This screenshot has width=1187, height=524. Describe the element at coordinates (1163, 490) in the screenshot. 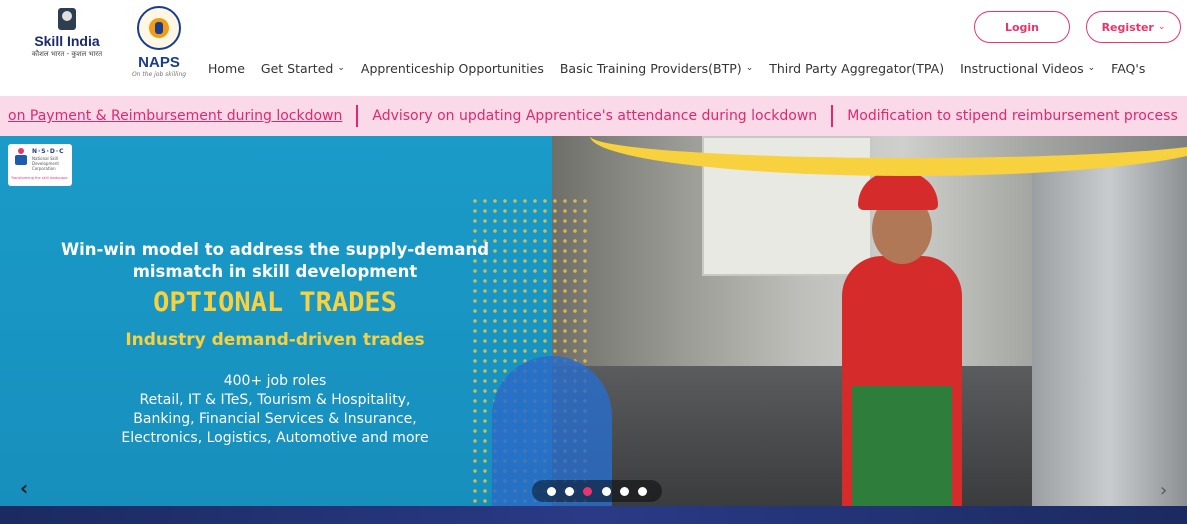

I see `carousel-next-icon: ›` at that location.